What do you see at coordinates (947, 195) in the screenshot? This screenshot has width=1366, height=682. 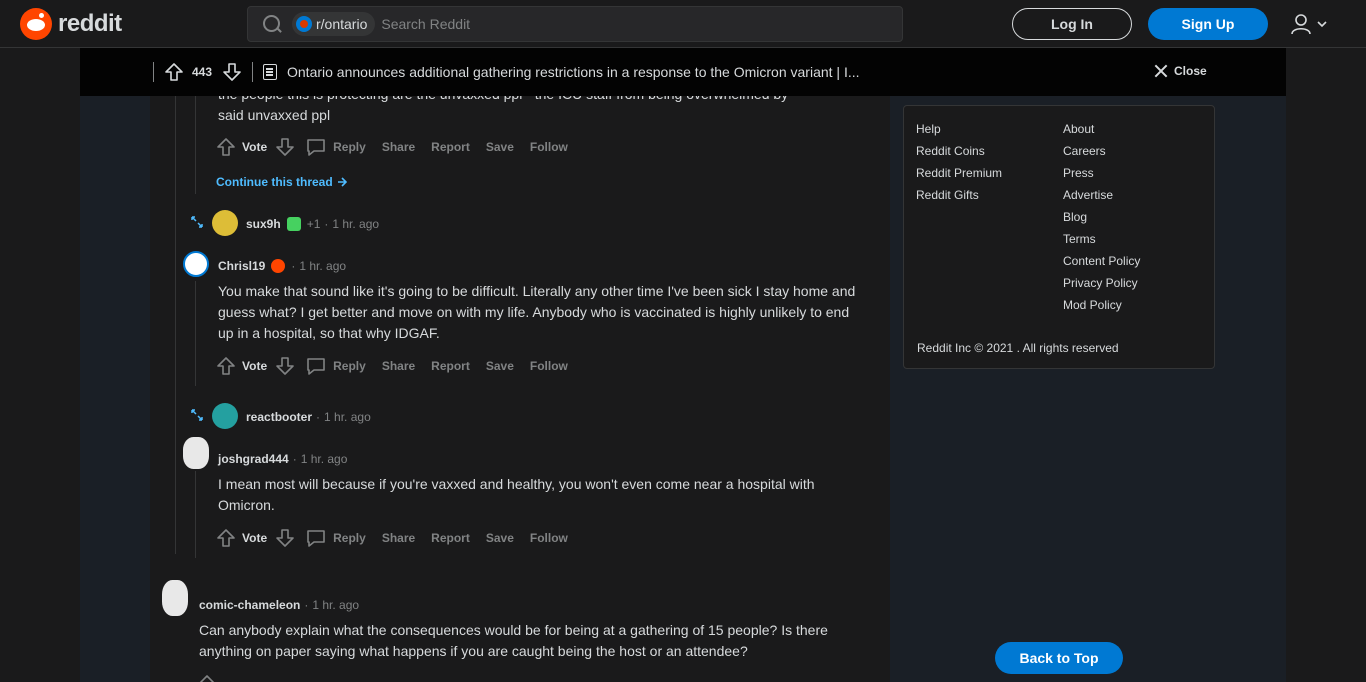 I see `footer-link: Reddit Gifts` at bounding box center [947, 195].